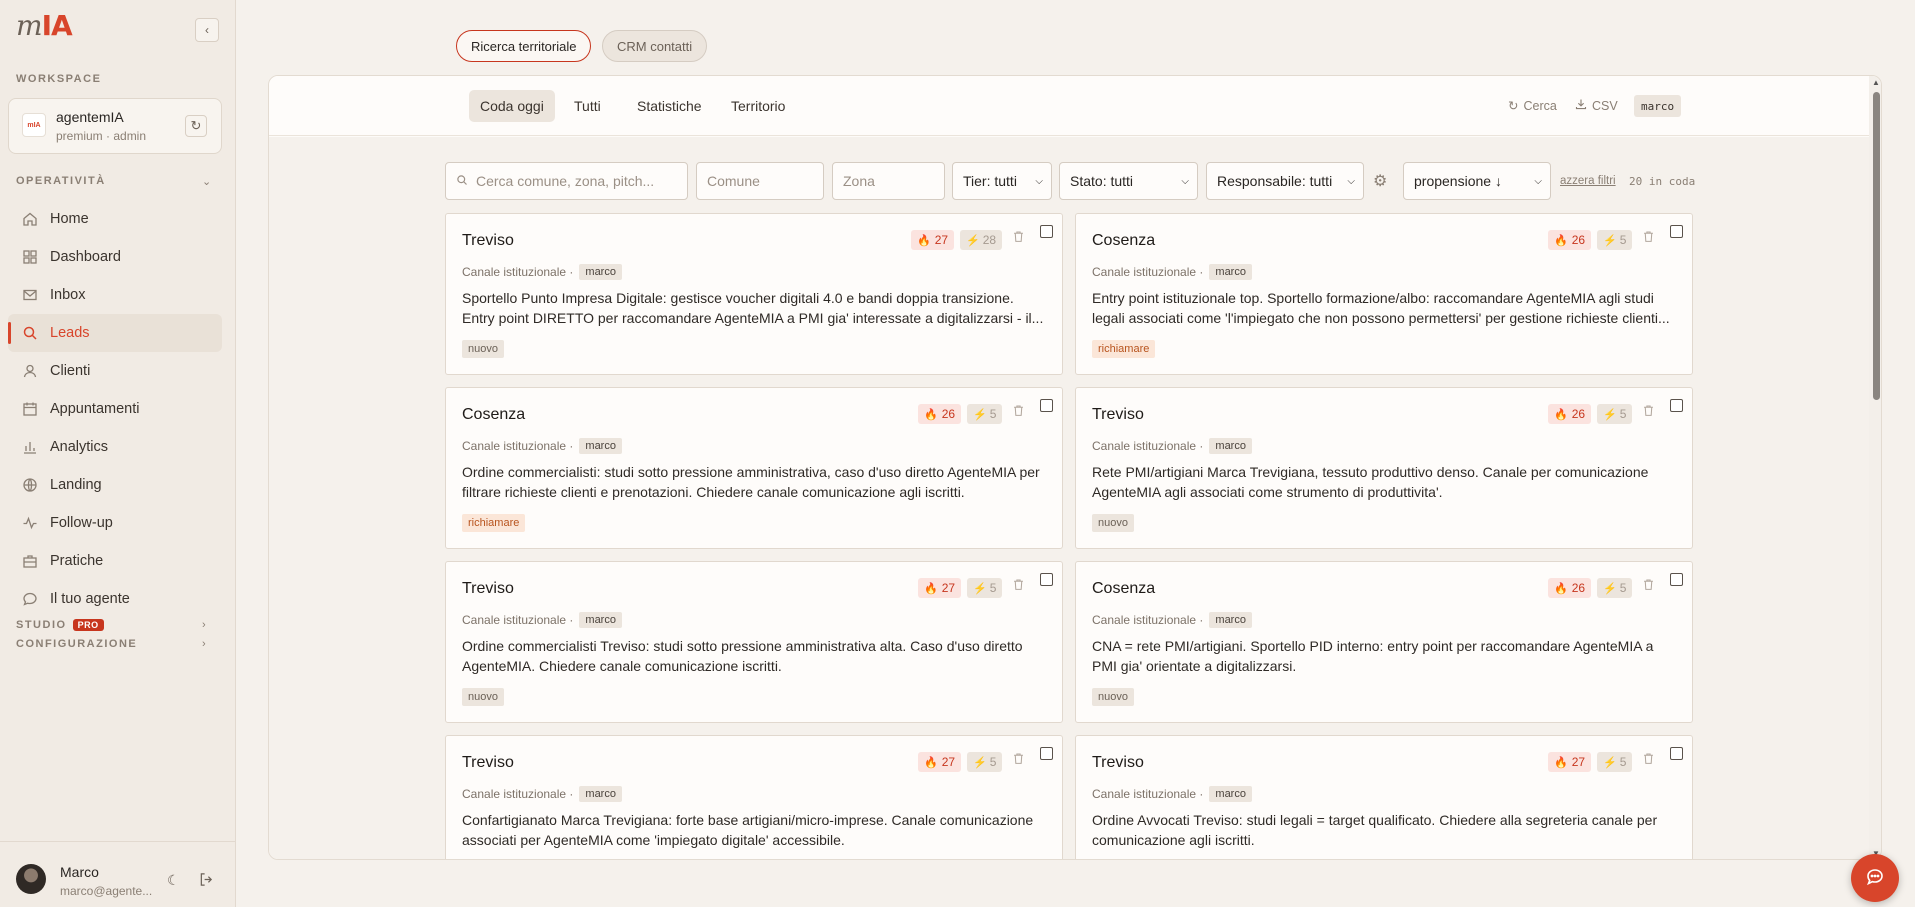 This screenshot has height=907, width=1915. Describe the element at coordinates (760, 181) in the screenshot. I see `comune-input: Comune` at that location.